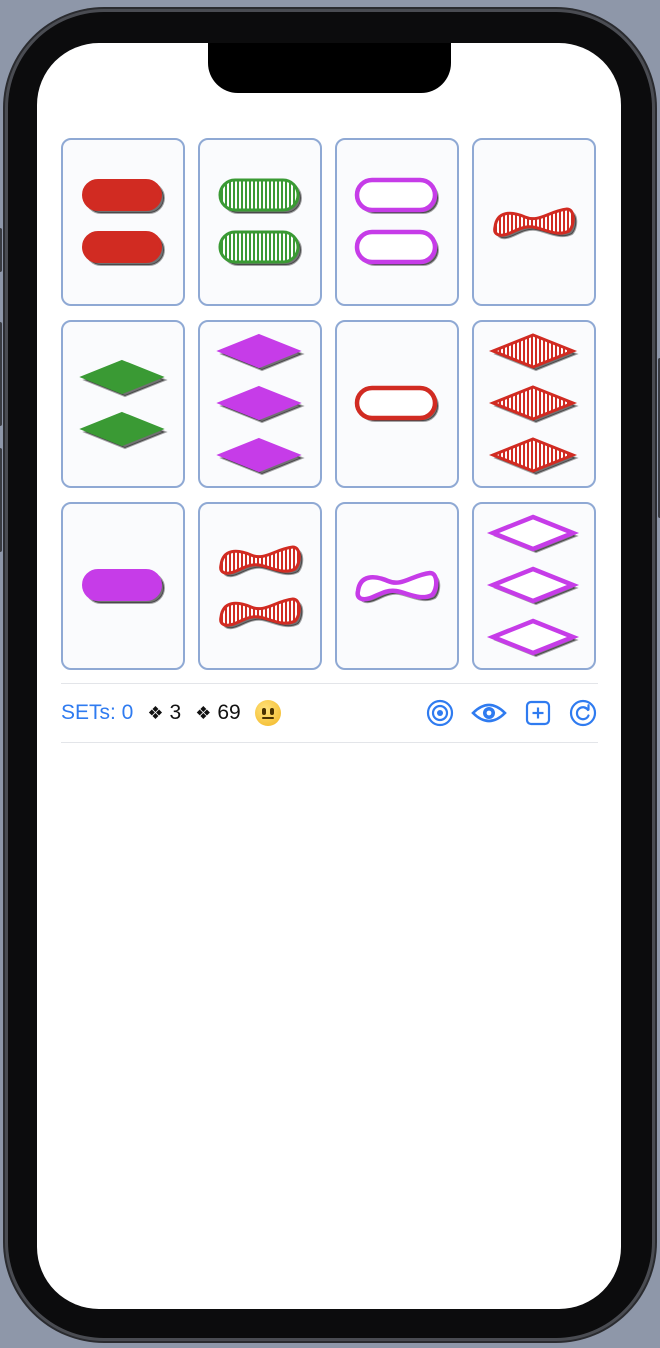  I want to click on volume-up-button, so click(1, 374).